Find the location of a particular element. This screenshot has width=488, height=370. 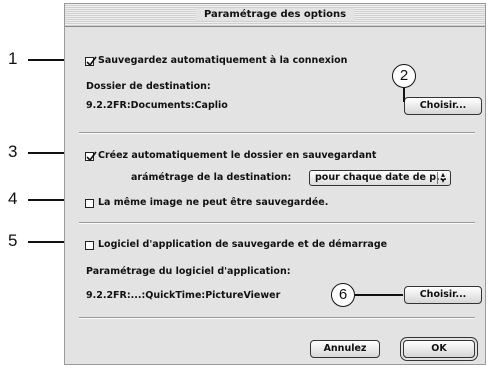

auto-save-checkbox is located at coordinates (91, 61).